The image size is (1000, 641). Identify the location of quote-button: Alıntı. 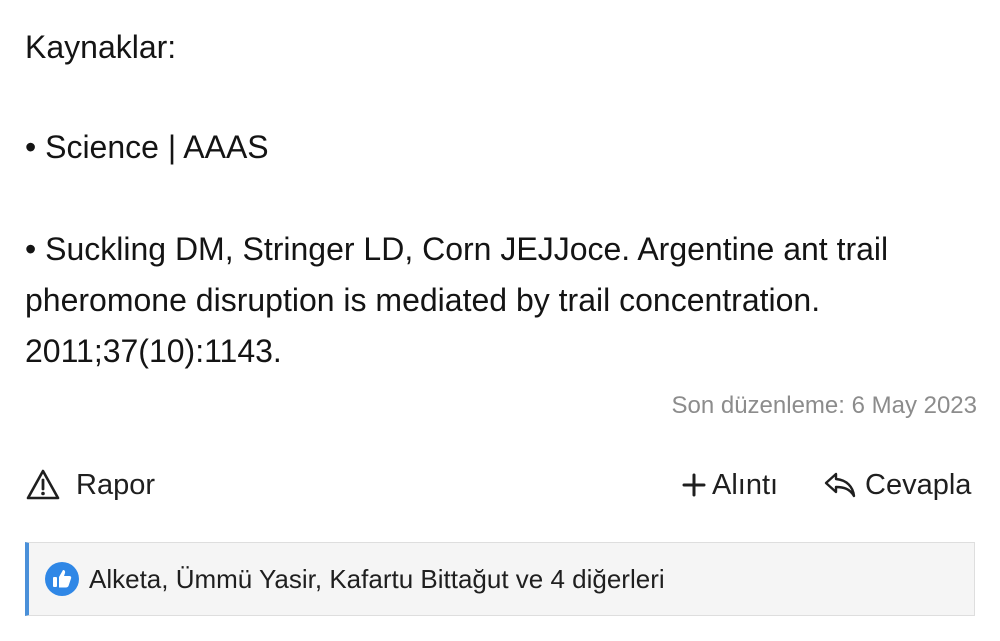
(730, 485).